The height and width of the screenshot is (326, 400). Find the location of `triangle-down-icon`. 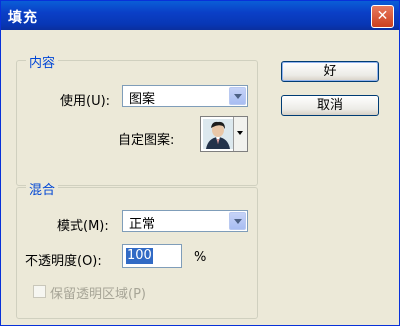

triangle-down-icon is located at coordinates (240, 133).